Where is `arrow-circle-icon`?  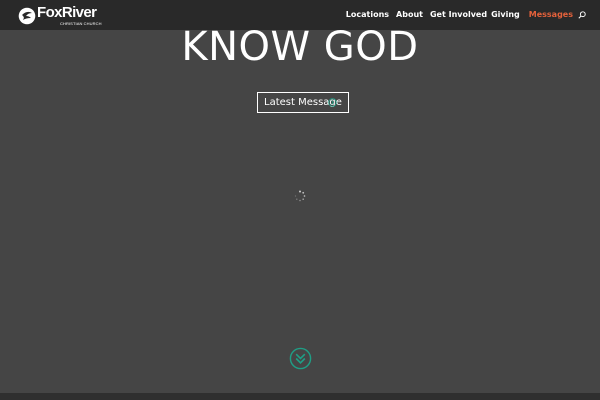 arrow-circle-icon is located at coordinates (332, 102).